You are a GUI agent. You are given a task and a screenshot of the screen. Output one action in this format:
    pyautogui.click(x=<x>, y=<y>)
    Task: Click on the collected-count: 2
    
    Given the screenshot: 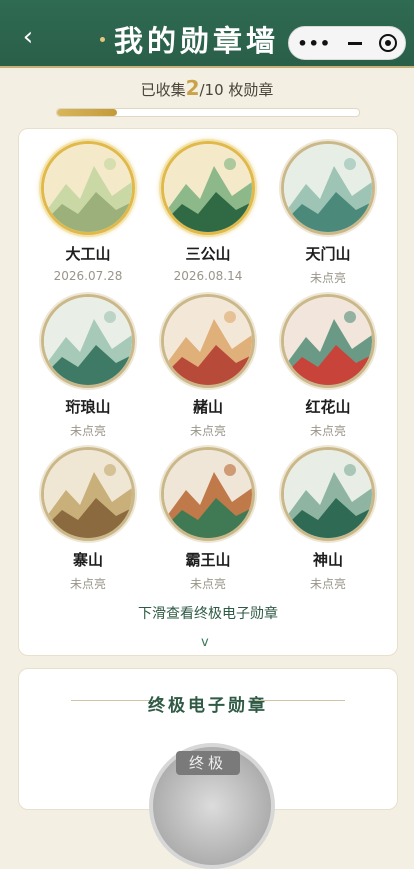 What is the action you would take?
    pyautogui.click(x=192, y=88)
    